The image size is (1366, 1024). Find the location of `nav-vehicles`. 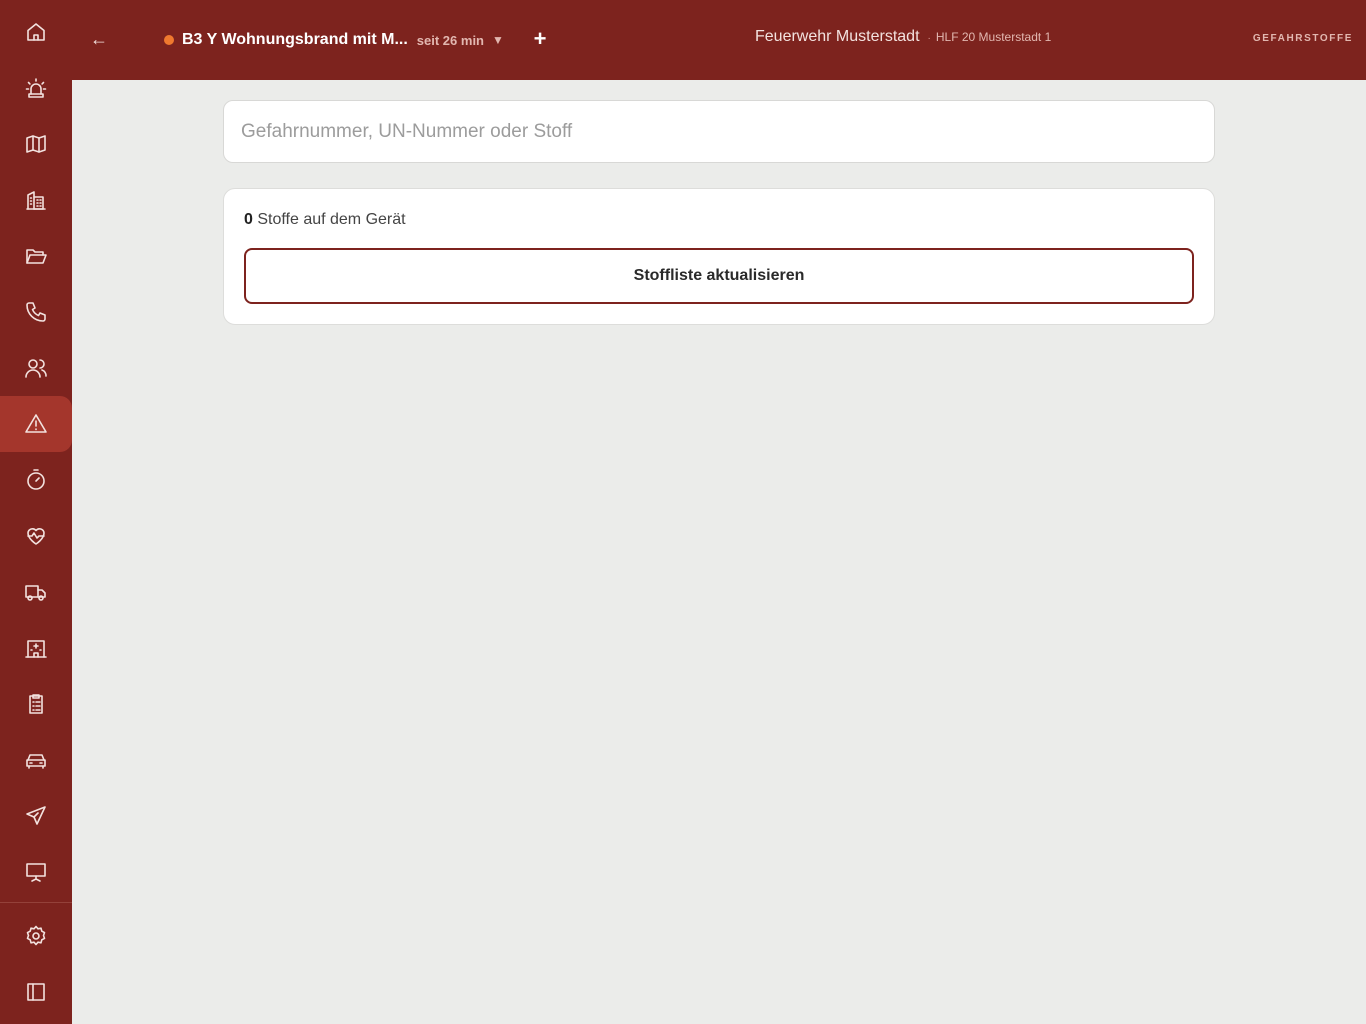

nav-vehicles is located at coordinates (36, 592).